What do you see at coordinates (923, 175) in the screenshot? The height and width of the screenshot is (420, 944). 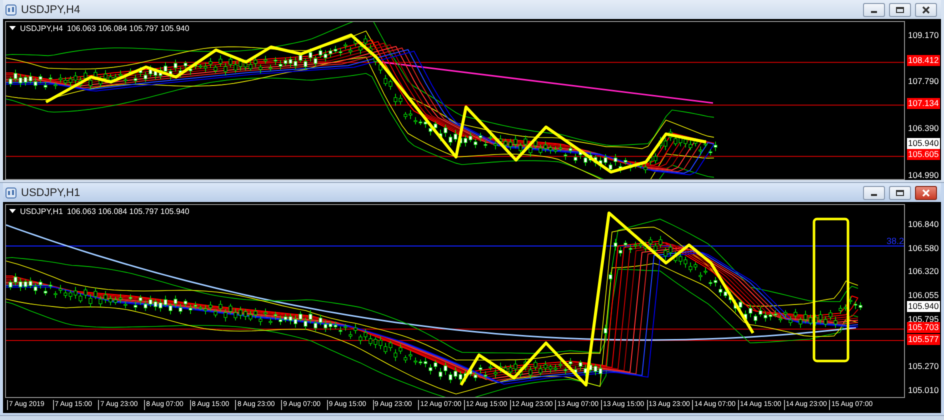 I see `price-axis-label: 104.990` at bounding box center [923, 175].